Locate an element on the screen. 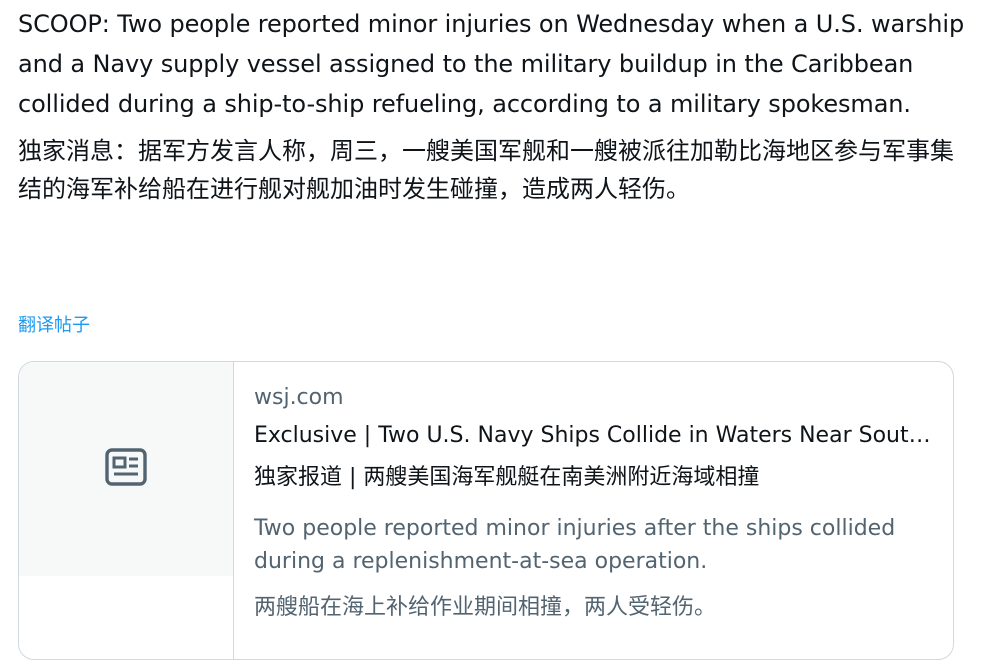 The width and height of the screenshot is (998, 669). card-thumbnail is located at coordinates (126, 510).